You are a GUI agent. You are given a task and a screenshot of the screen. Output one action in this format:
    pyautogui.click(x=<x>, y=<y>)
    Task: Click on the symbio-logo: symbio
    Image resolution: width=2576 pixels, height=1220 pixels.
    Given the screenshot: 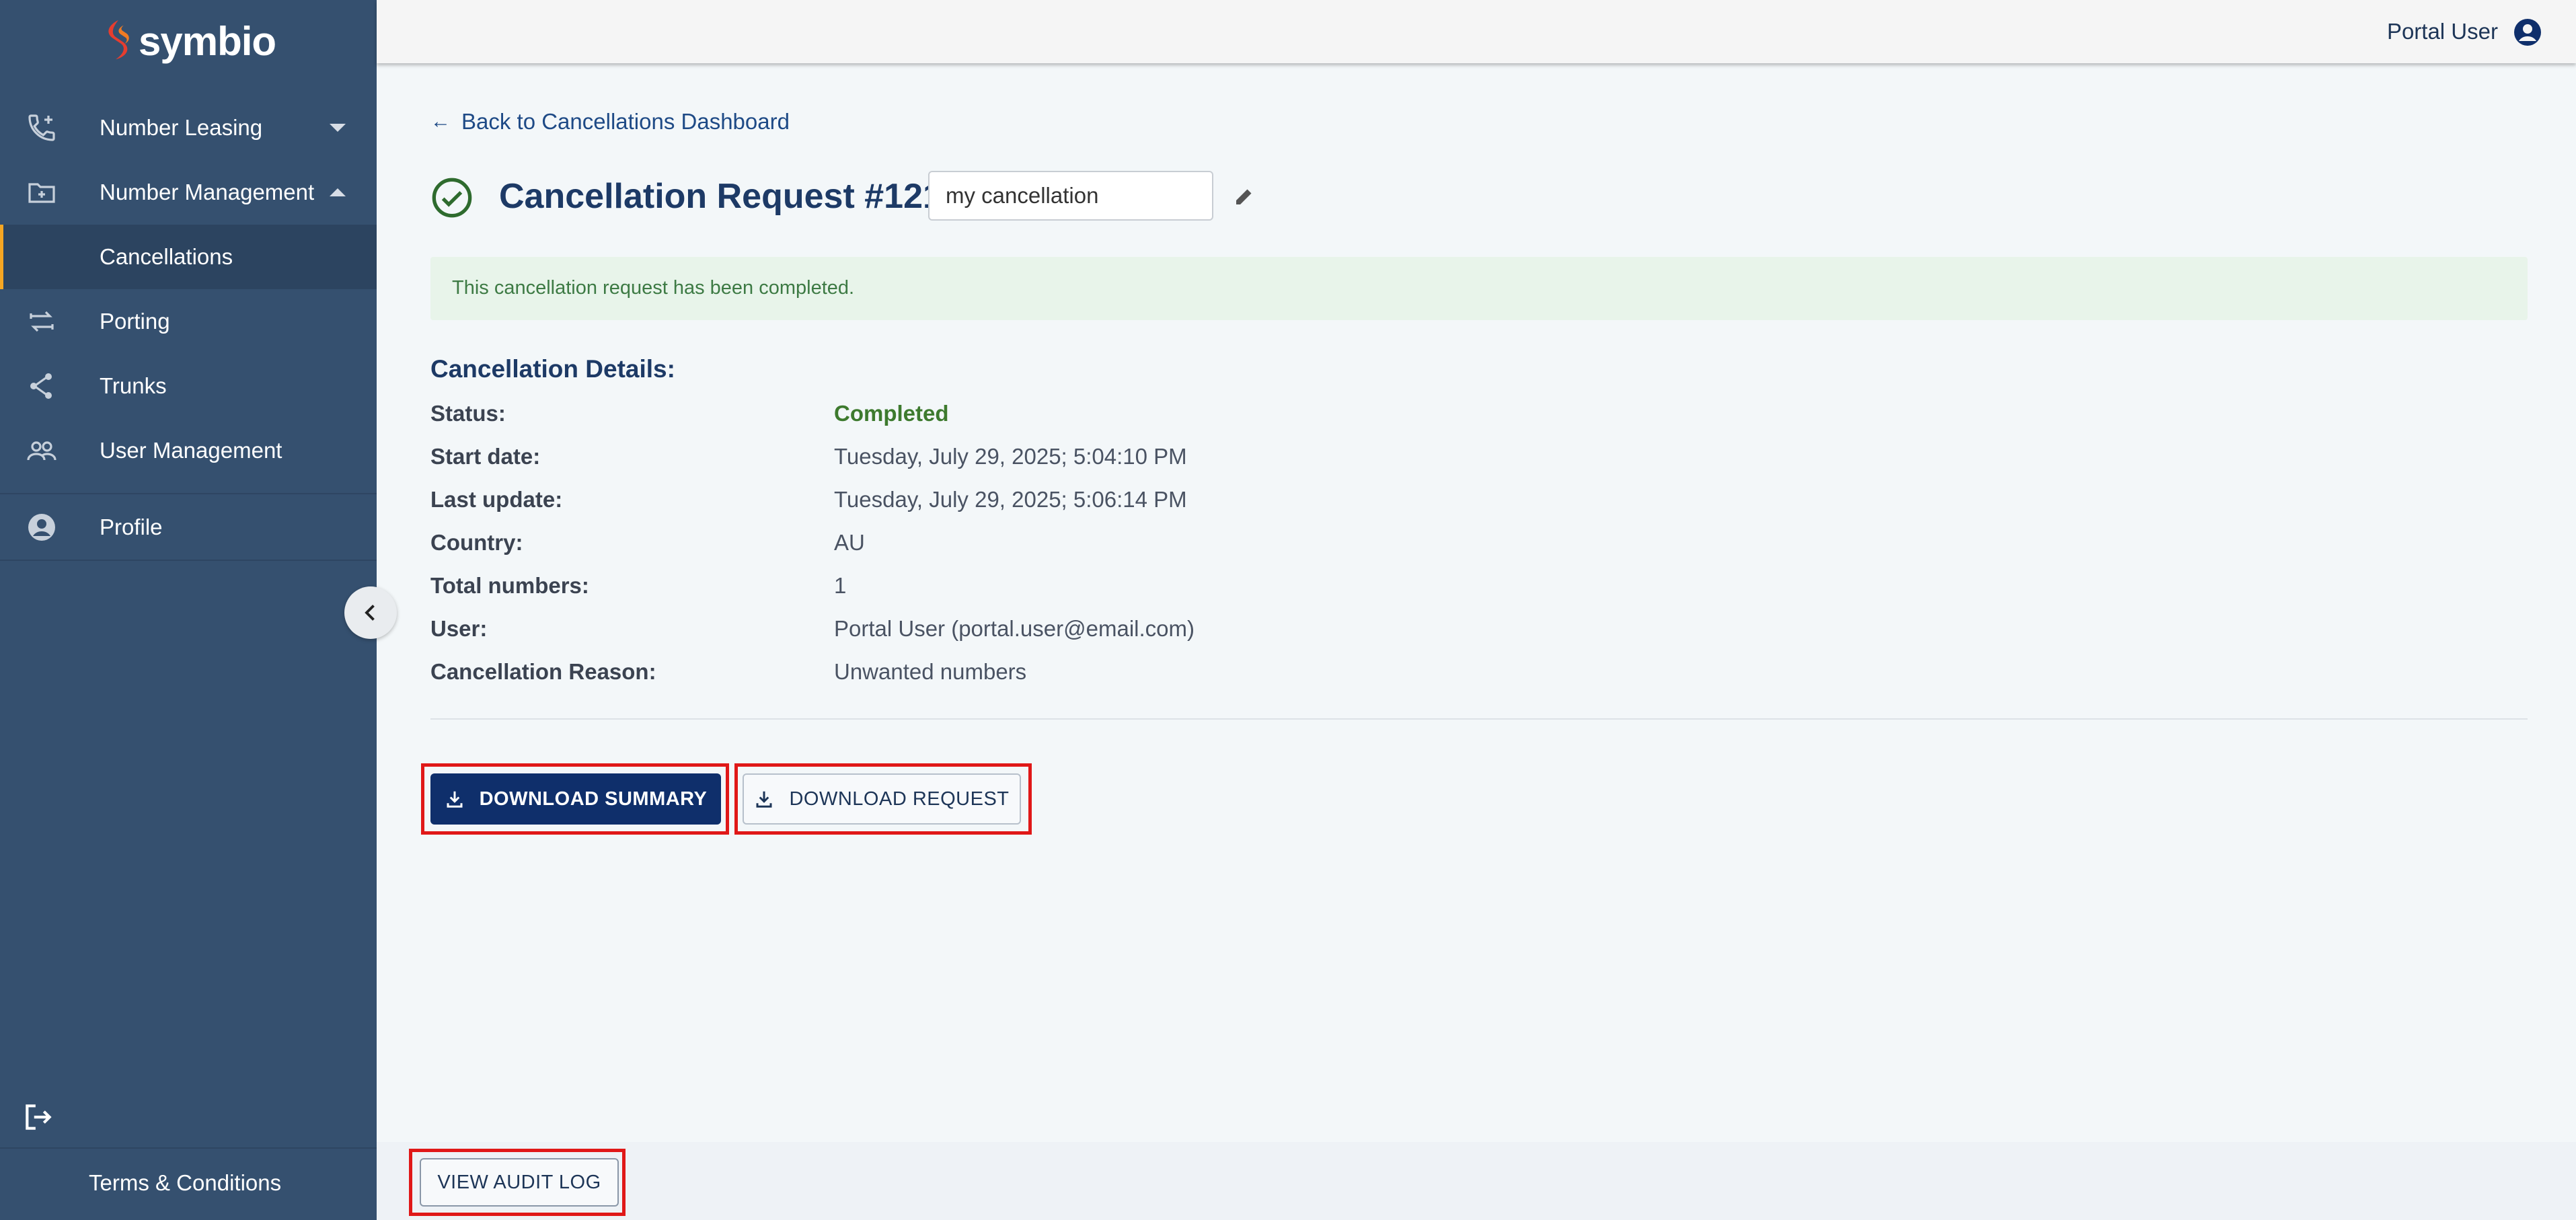 What is the action you would take?
    pyautogui.click(x=188, y=41)
    